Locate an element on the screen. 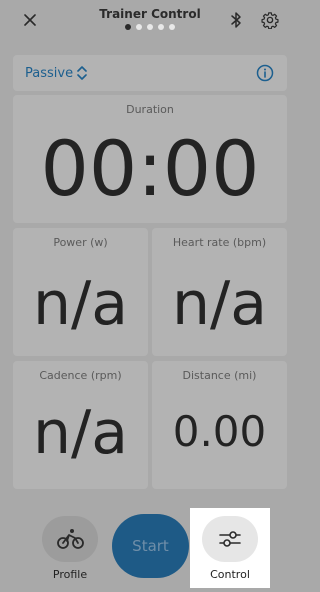 The image size is (320, 592). cadence-card: Cadence (rpm) n/a is located at coordinates (80, 425).